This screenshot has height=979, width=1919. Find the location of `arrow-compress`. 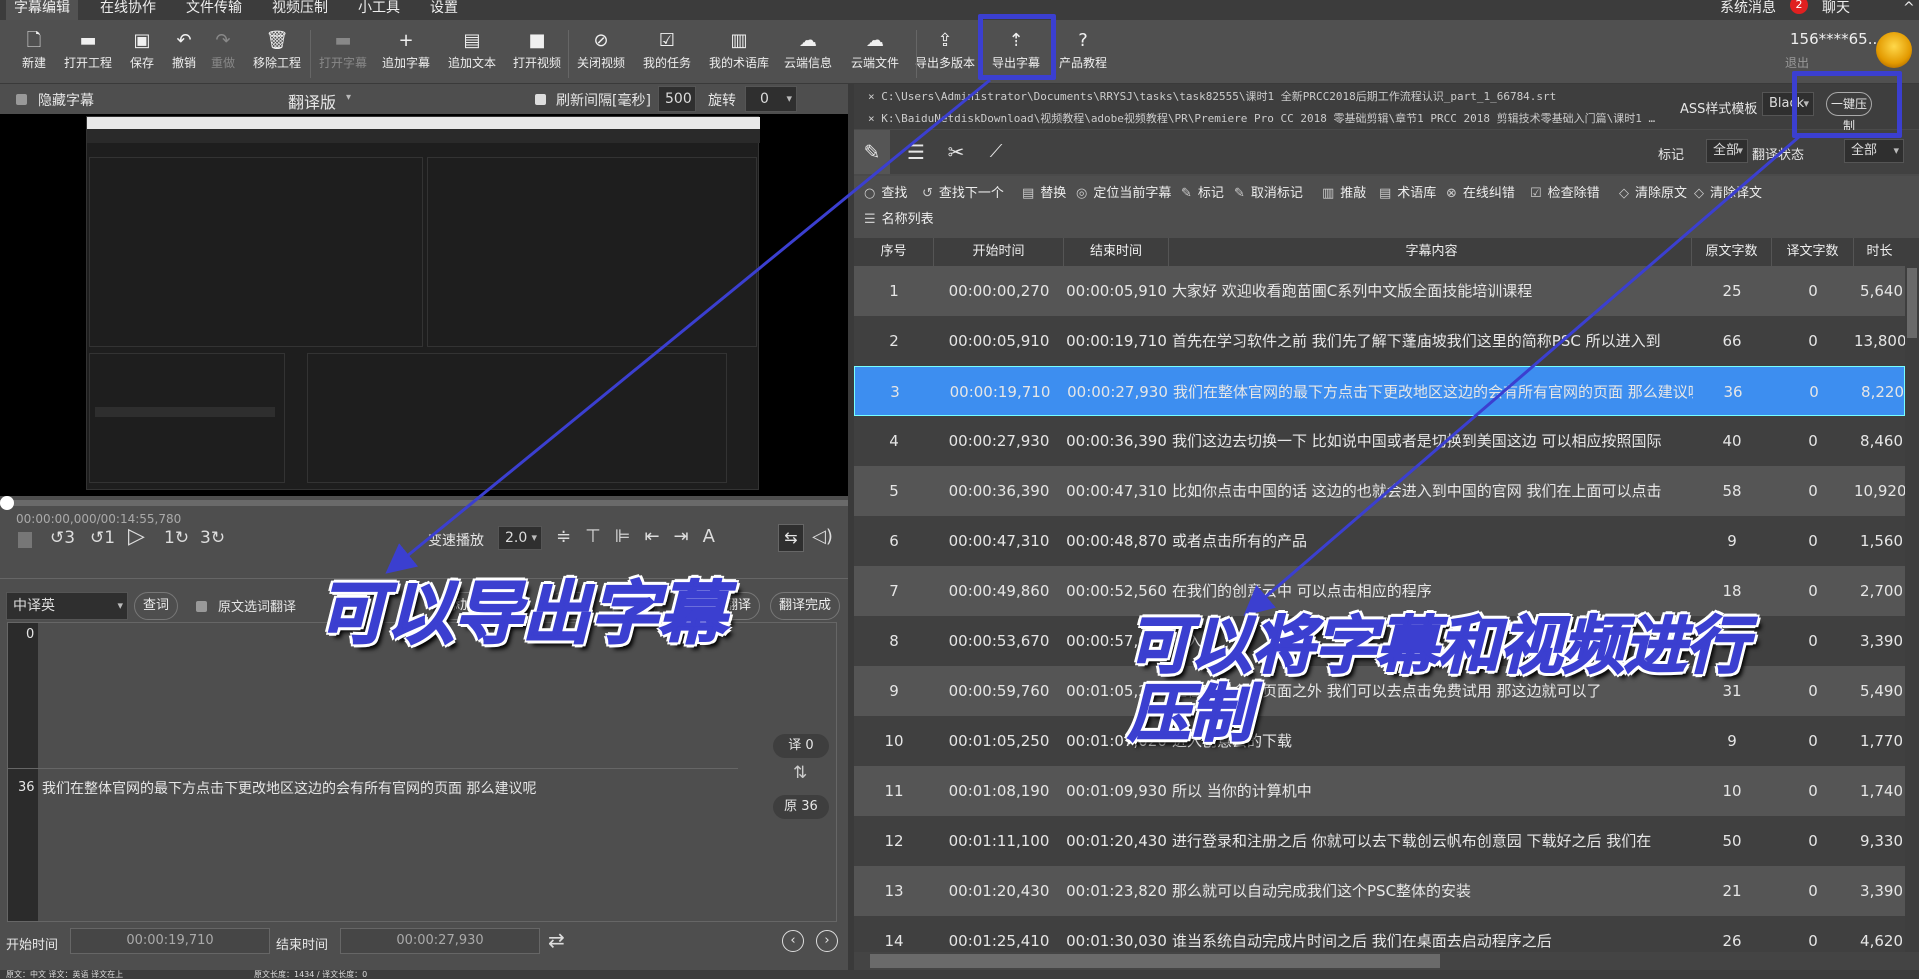

arrow-compress is located at coordinates (1522, 375).